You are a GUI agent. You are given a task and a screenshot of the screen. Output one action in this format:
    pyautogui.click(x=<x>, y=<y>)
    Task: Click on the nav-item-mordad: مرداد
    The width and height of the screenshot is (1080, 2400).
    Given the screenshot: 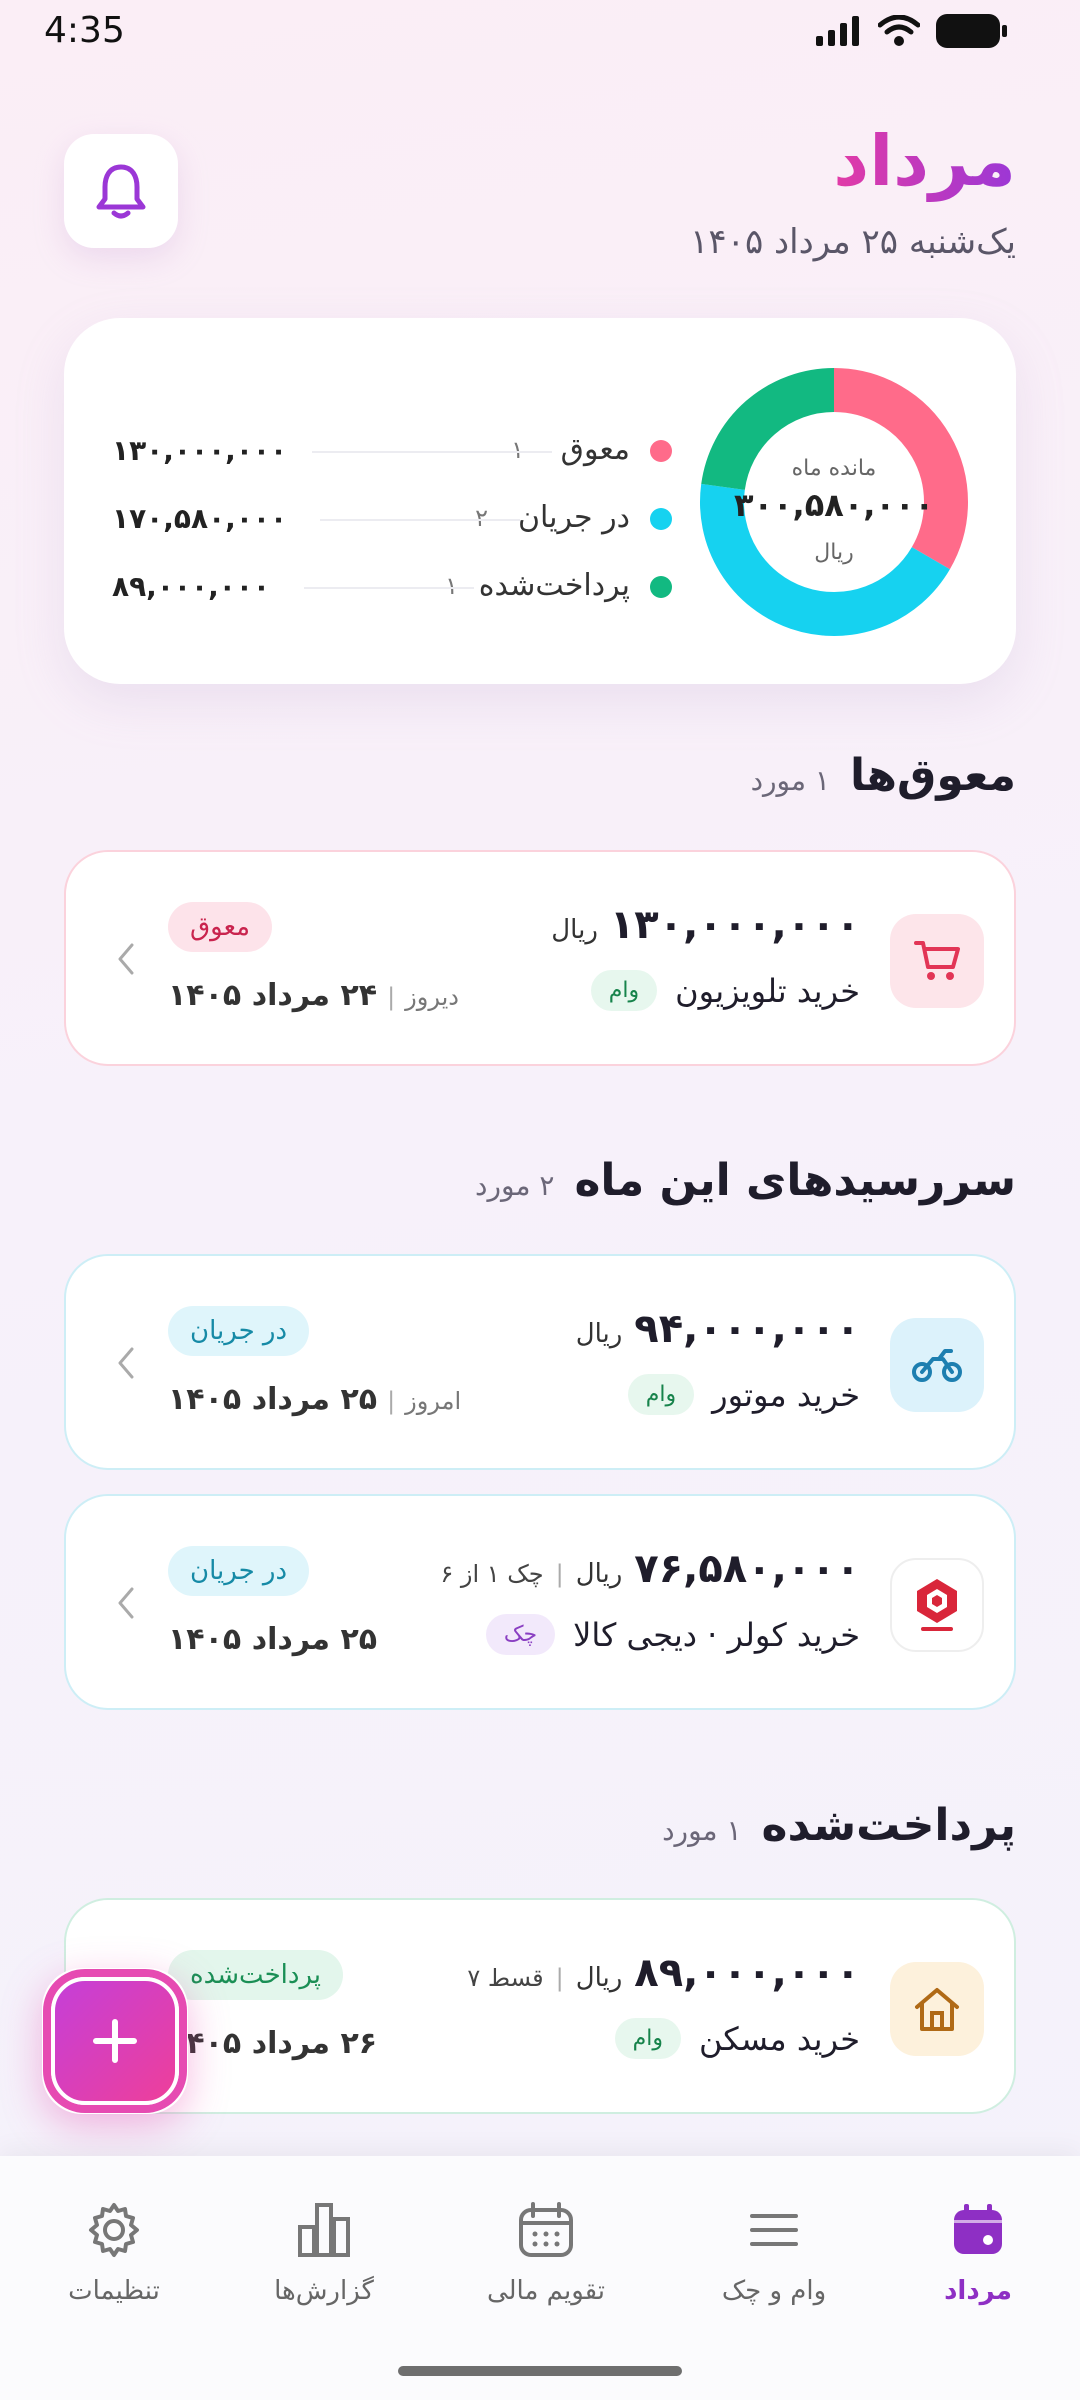 What is the action you would take?
    pyautogui.click(x=978, y=2252)
    